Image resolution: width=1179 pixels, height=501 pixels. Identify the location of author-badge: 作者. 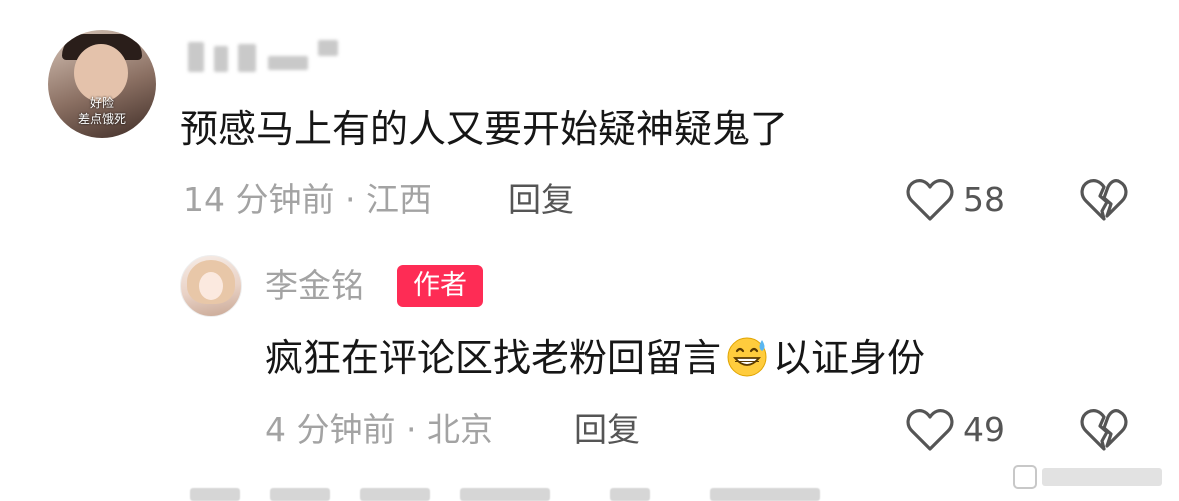
(440, 286).